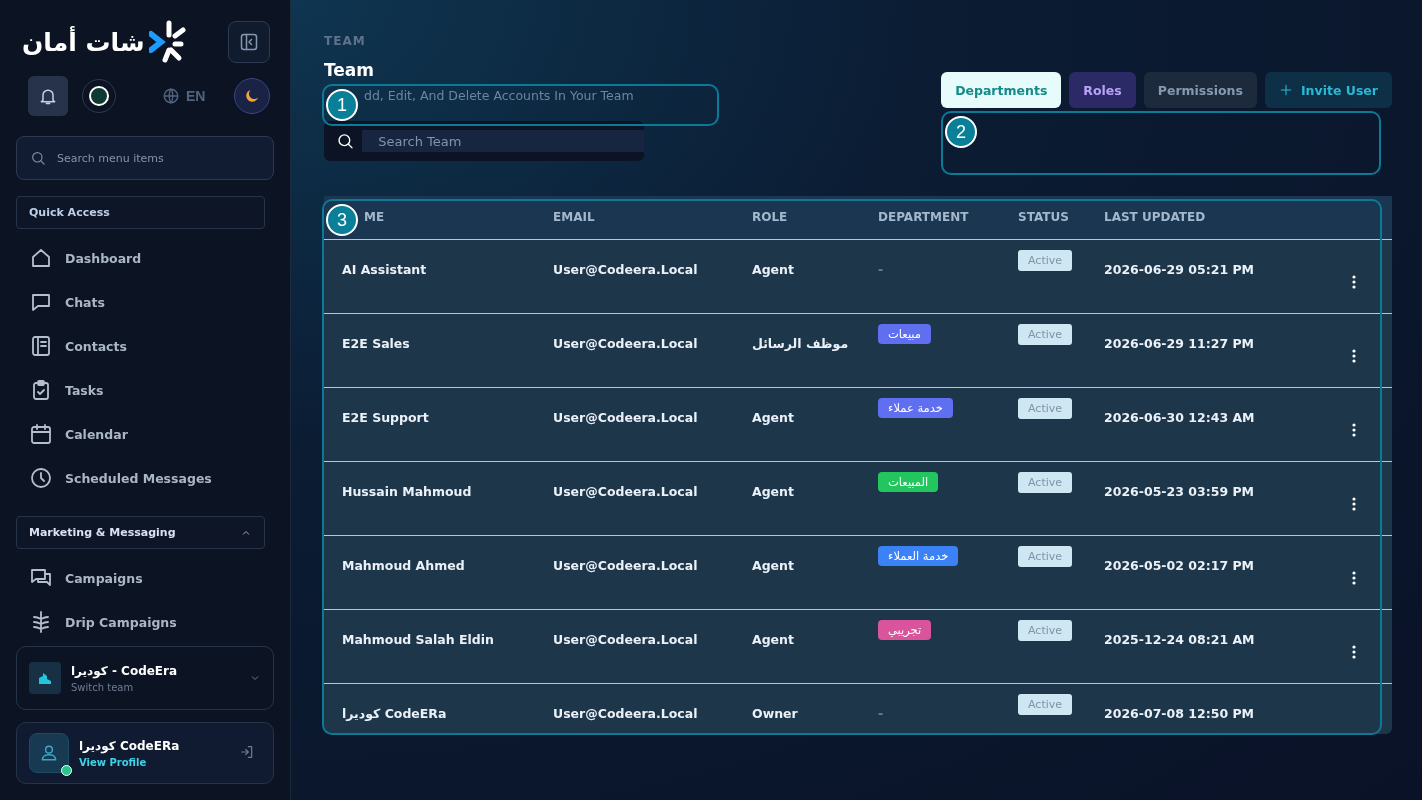  I want to click on table-cell-text: Mahmoud Ahmed, so click(404, 566).